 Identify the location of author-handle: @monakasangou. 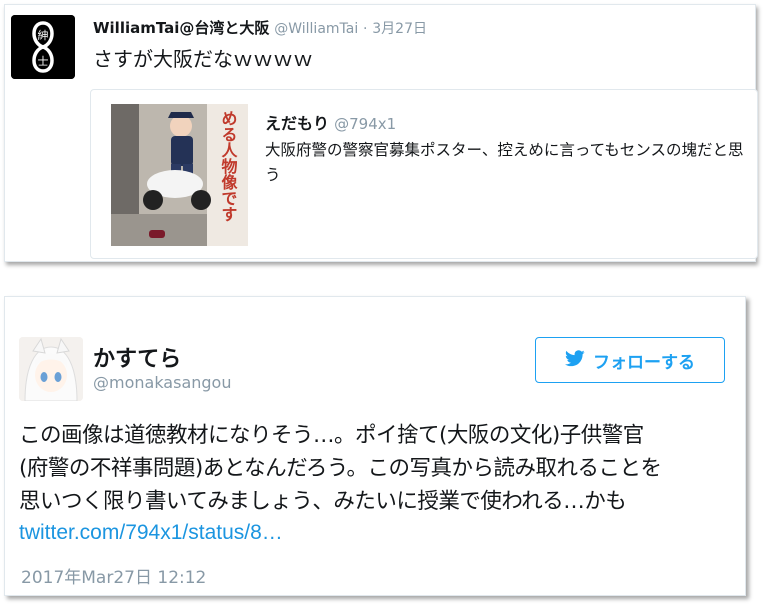
(162, 382).